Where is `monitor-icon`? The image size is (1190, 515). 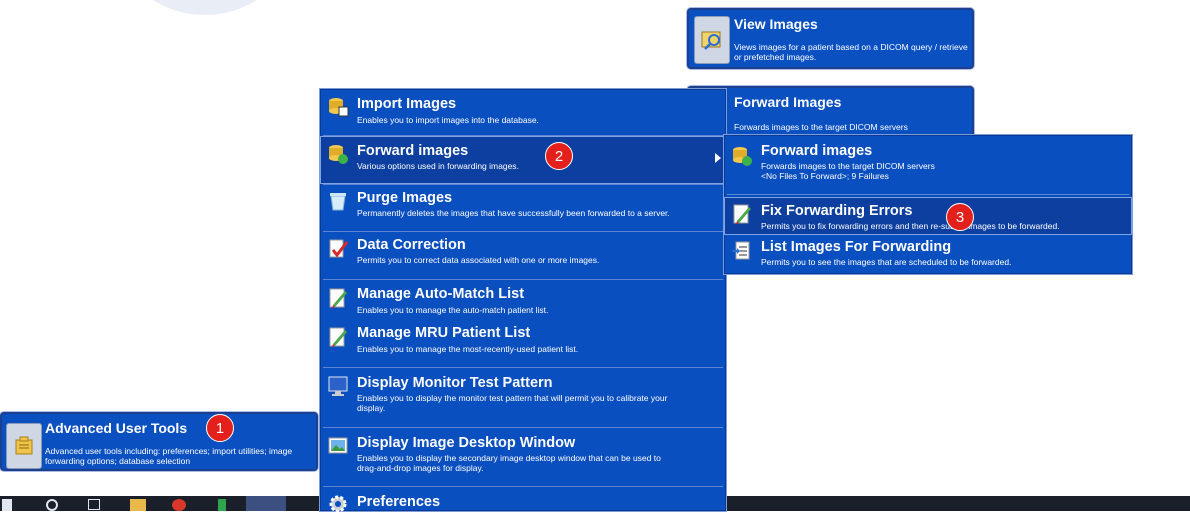
monitor-icon is located at coordinates (338, 386).